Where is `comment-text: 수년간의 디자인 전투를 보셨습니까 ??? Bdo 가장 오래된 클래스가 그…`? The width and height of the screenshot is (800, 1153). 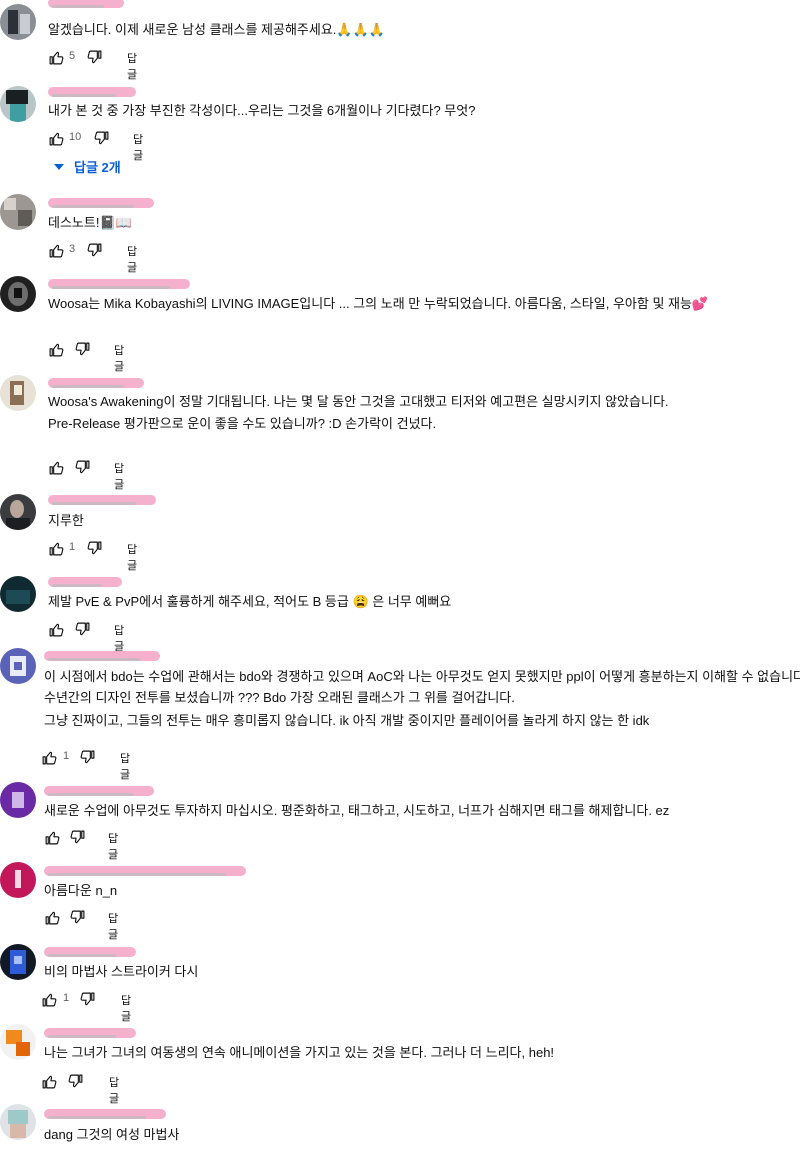
comment-text: 수년간의 디자인 전투를 보셨습니까 ??? Bdo 가장 오래된 클래스가 그… is located at coordinates (279, 697).